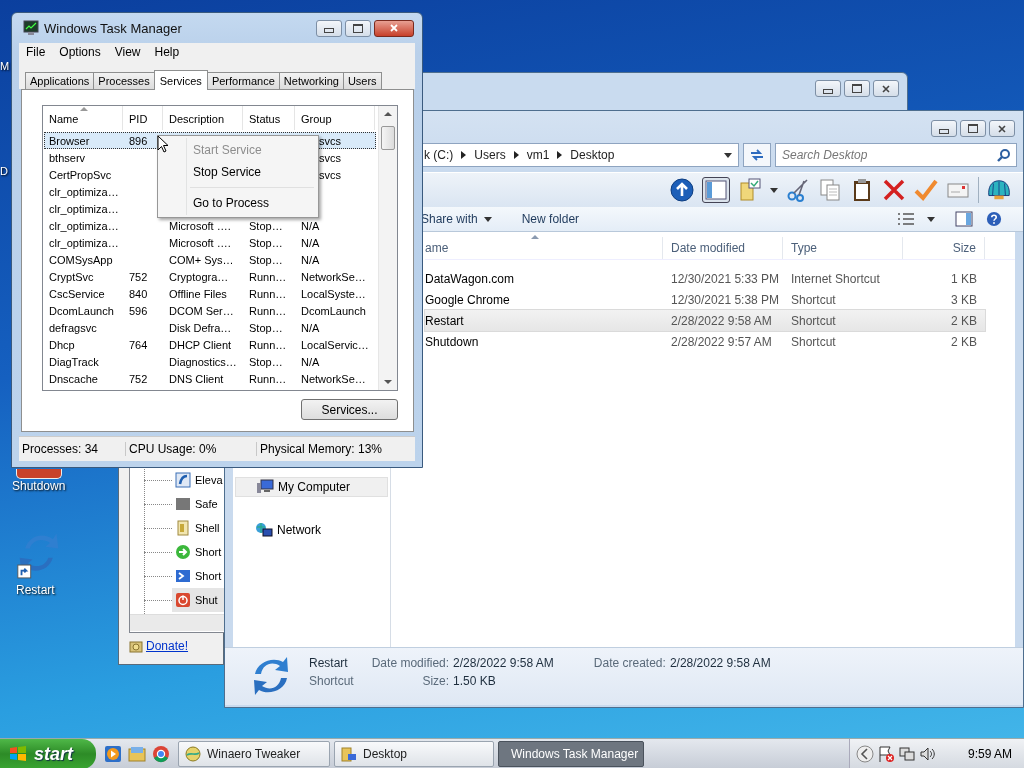  Describe the element at coordinates (138, 293) in the screenshot. I see `table-cell-text: 840` at that location.